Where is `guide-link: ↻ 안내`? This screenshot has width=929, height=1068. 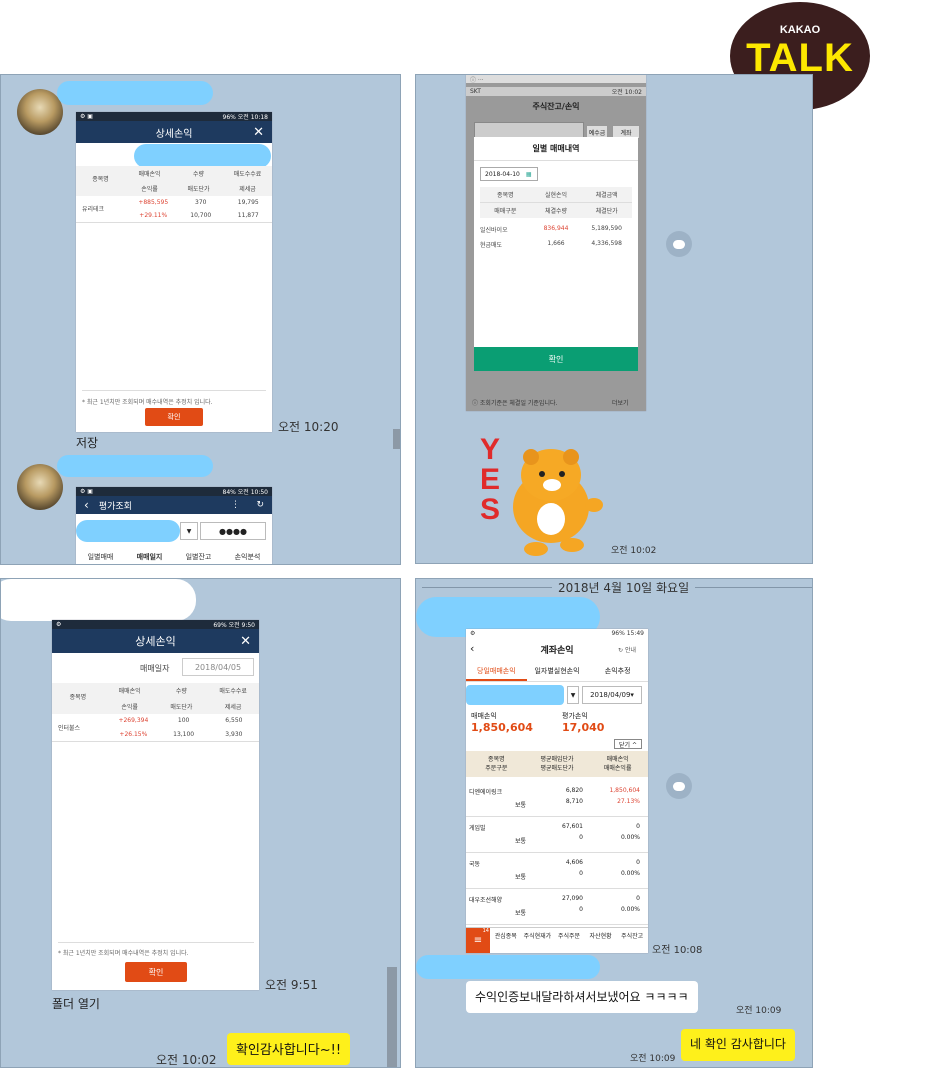 guide-link: ↻ 안내 is located at coordinates (627, 649).